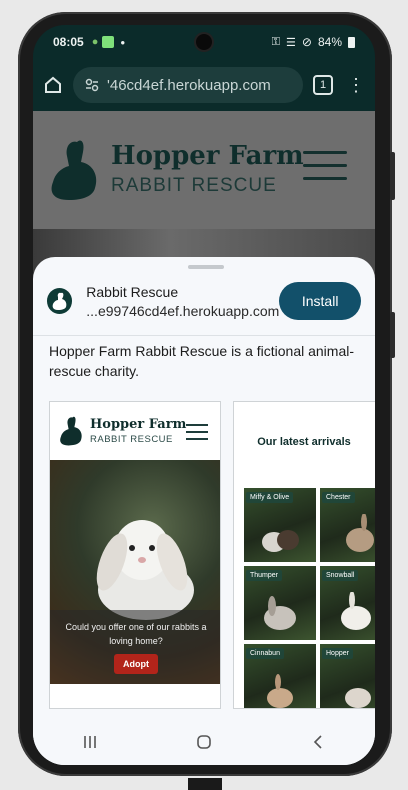  I want to click on rabbit-name: Miffy & Olive, so click(270, 497).